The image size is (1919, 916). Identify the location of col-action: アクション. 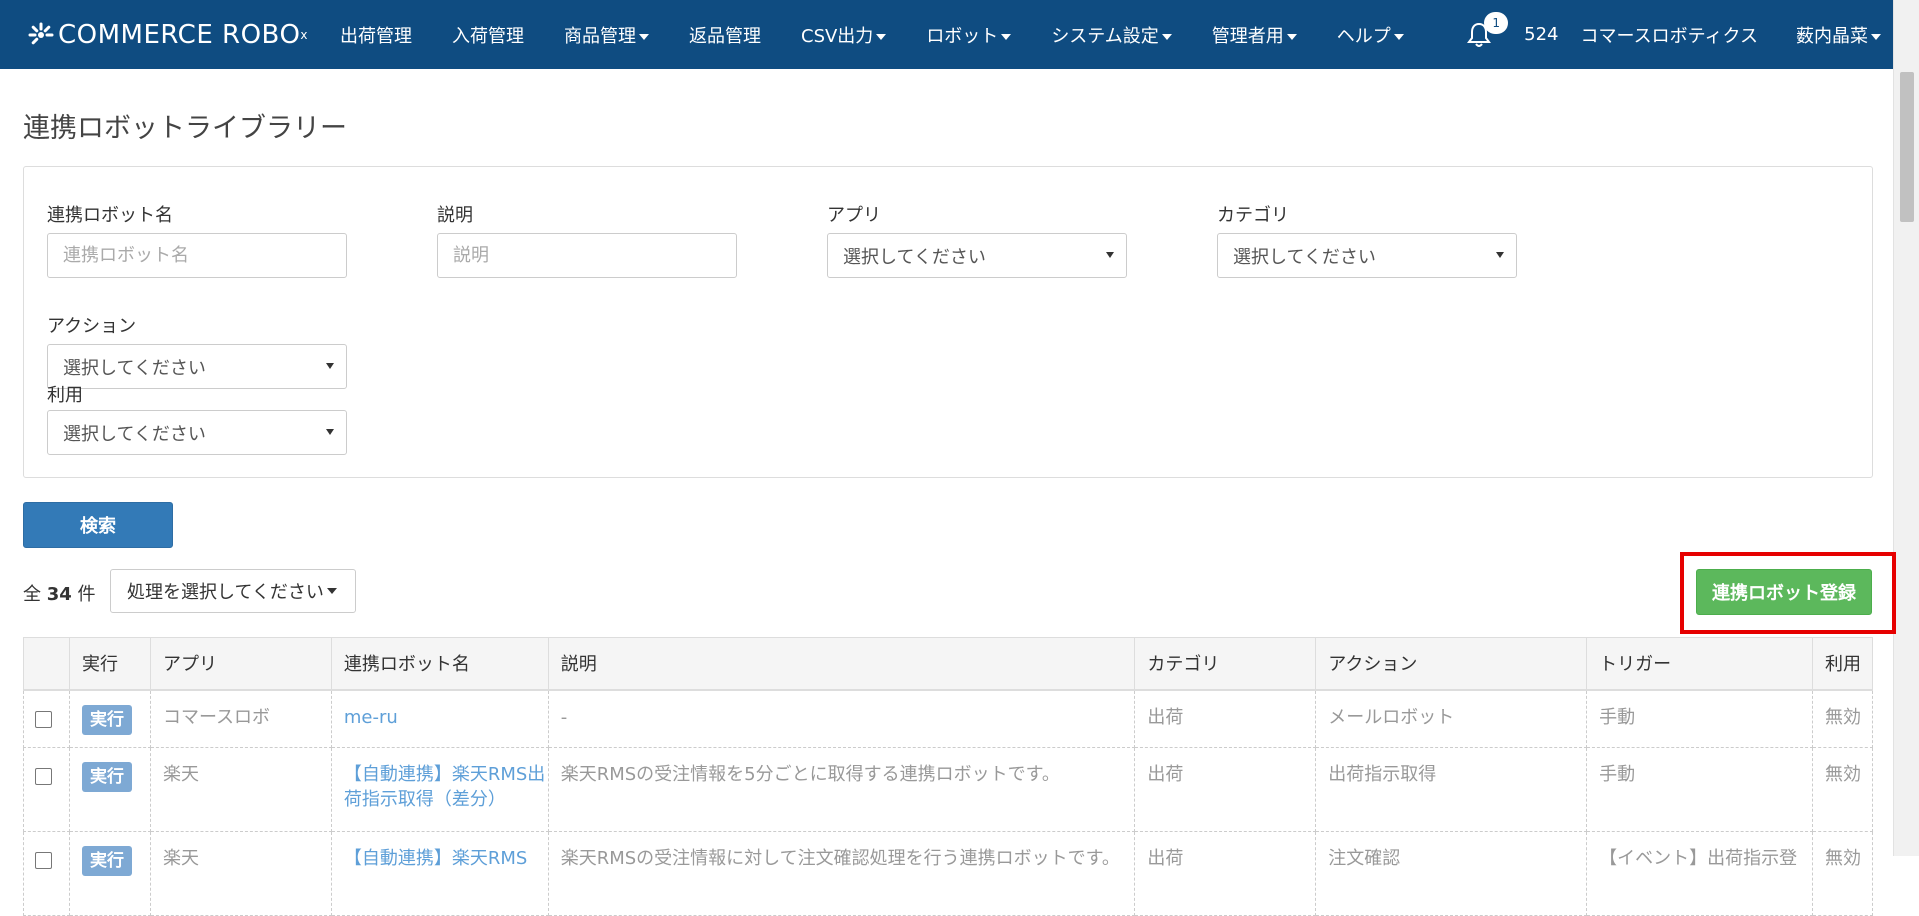
(1451, 664).